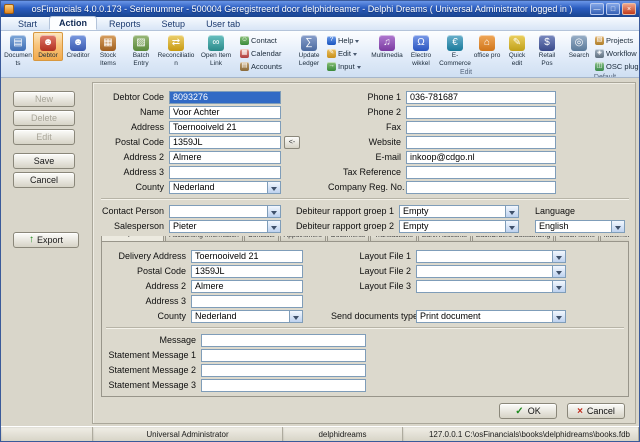  What do you see at coordinates (225, 142) in the screenshot?
I see `postal-code-input` at bounding box center [225, 142].